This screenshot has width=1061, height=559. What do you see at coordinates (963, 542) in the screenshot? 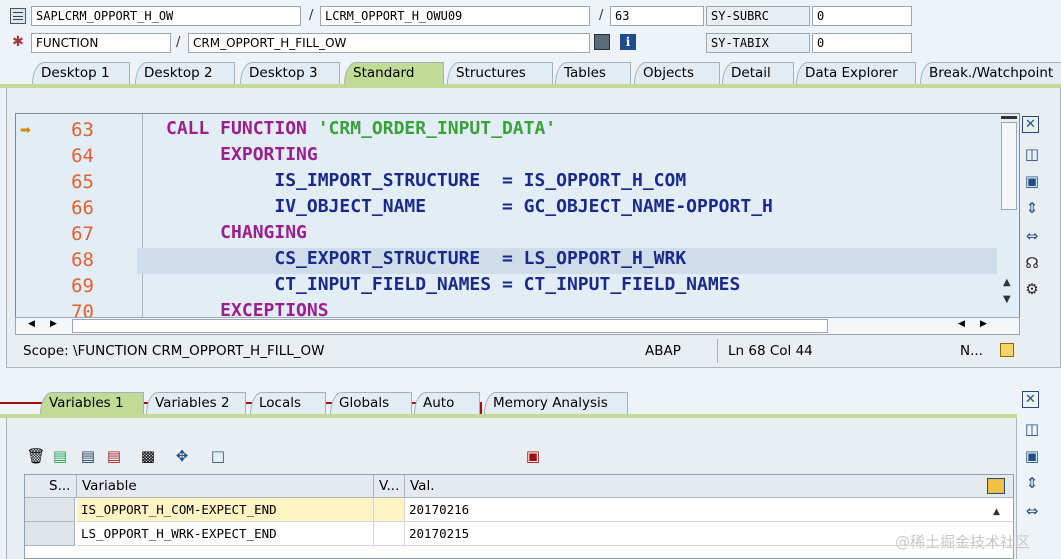
I see `watermark: @稀土掘金技术社区` at bounding box center [963, 542].